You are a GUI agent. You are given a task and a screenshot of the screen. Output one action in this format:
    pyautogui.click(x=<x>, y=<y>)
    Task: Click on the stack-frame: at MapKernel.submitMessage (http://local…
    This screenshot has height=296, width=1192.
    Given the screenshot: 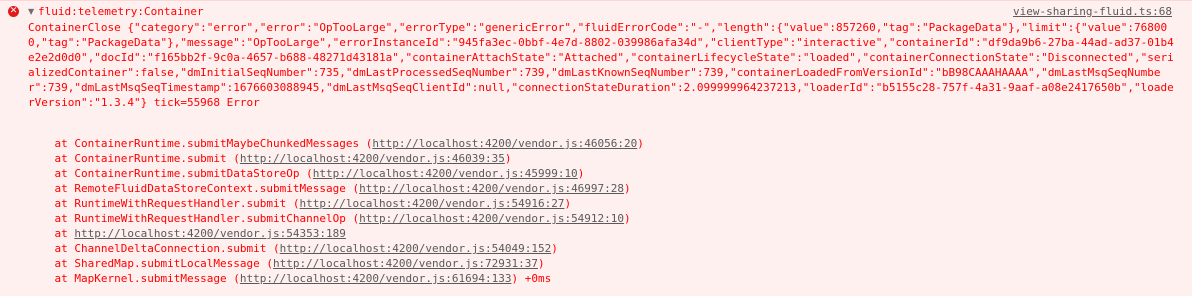 What is the action you would take?
    pyautogui.click(x=336, y=278)
    